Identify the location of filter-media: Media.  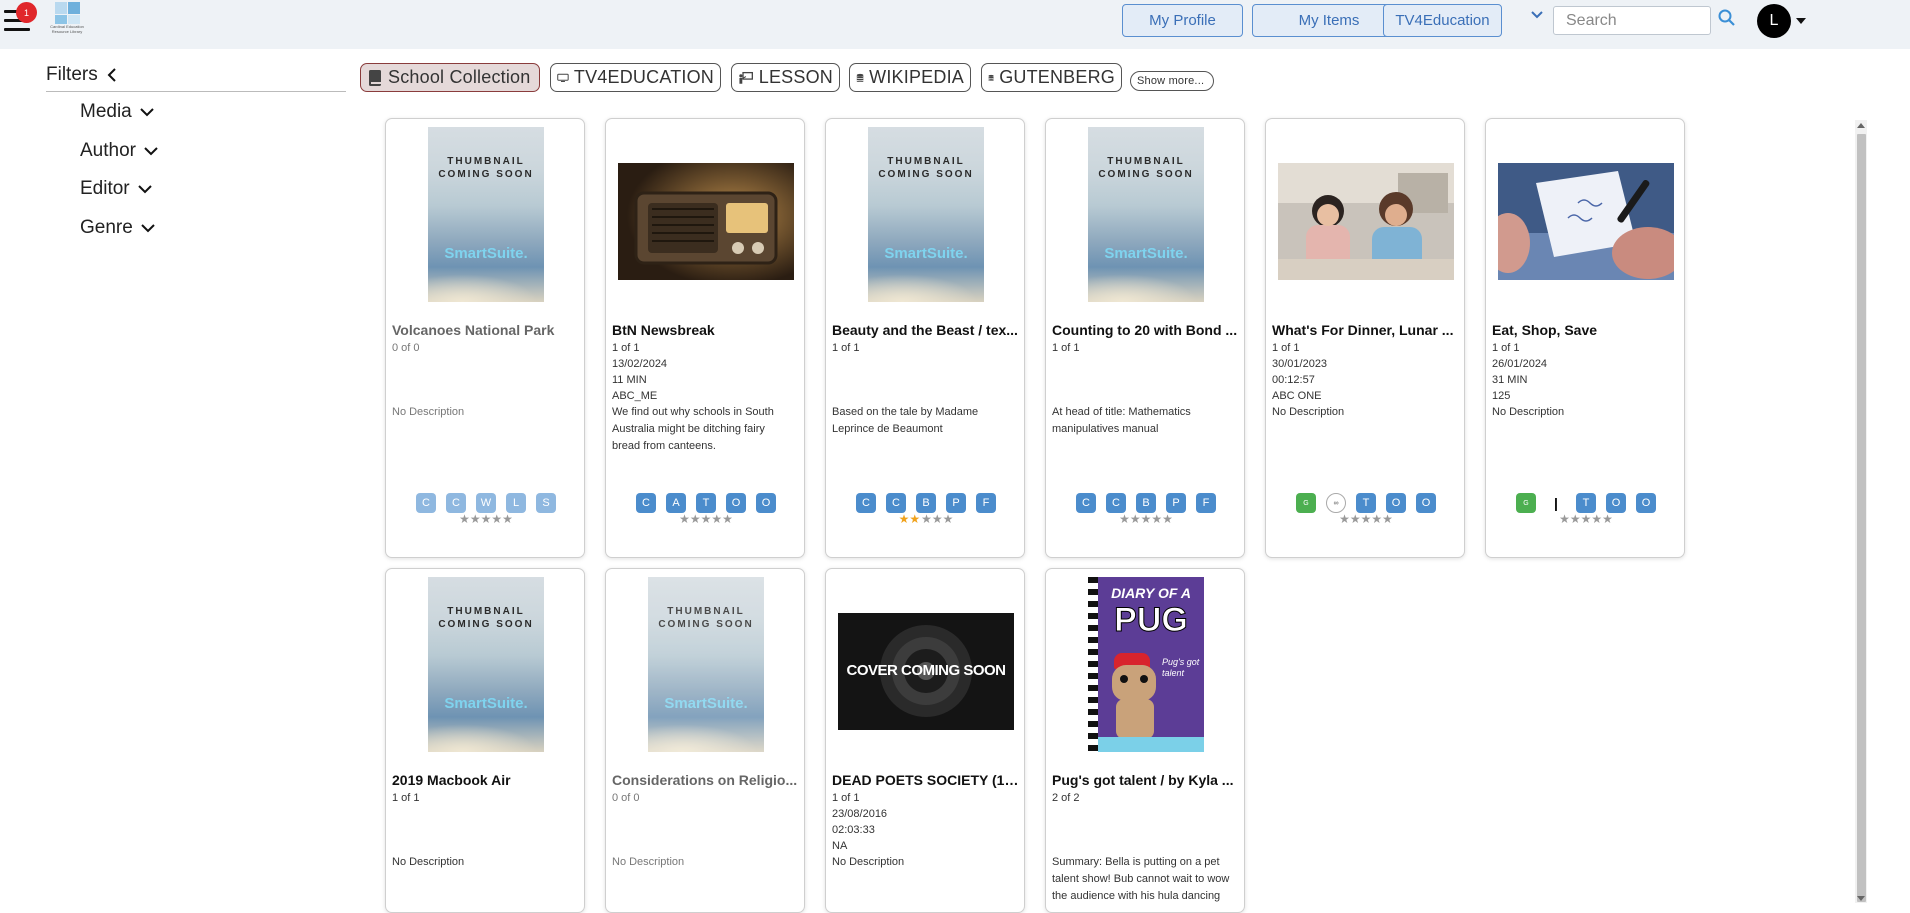
(117, 112).